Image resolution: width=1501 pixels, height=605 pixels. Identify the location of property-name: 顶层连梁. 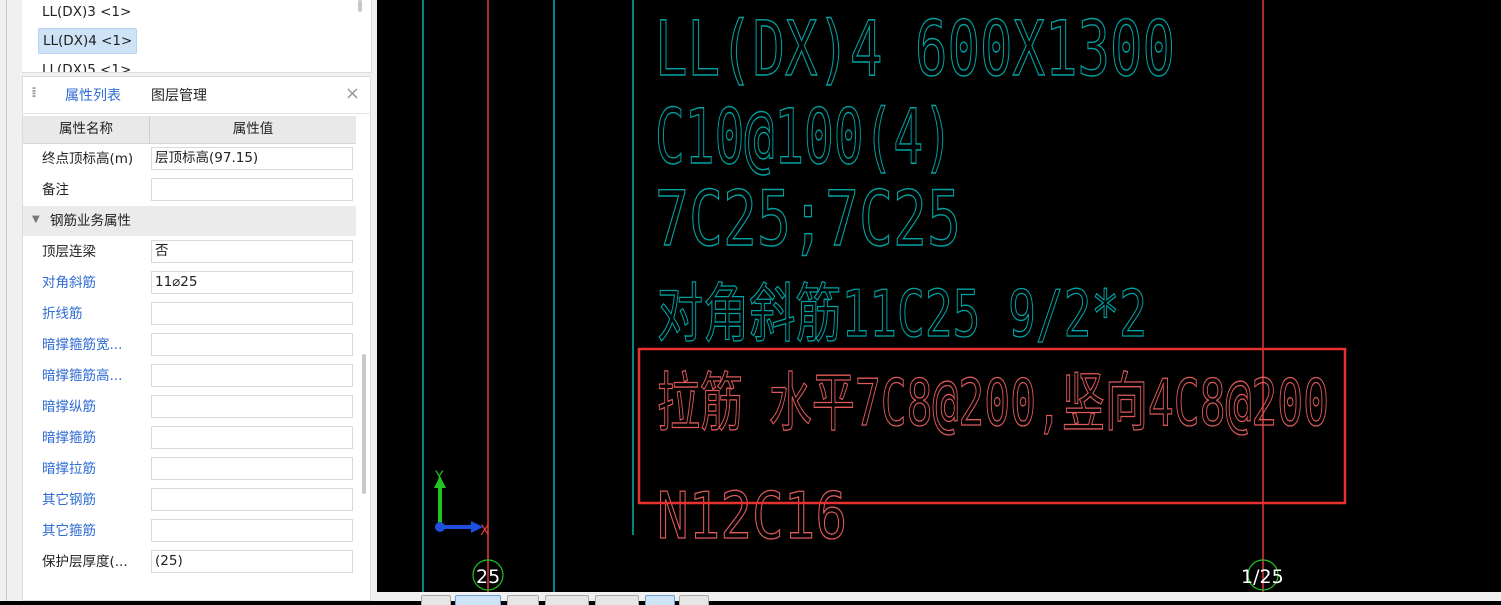
(69, 252).